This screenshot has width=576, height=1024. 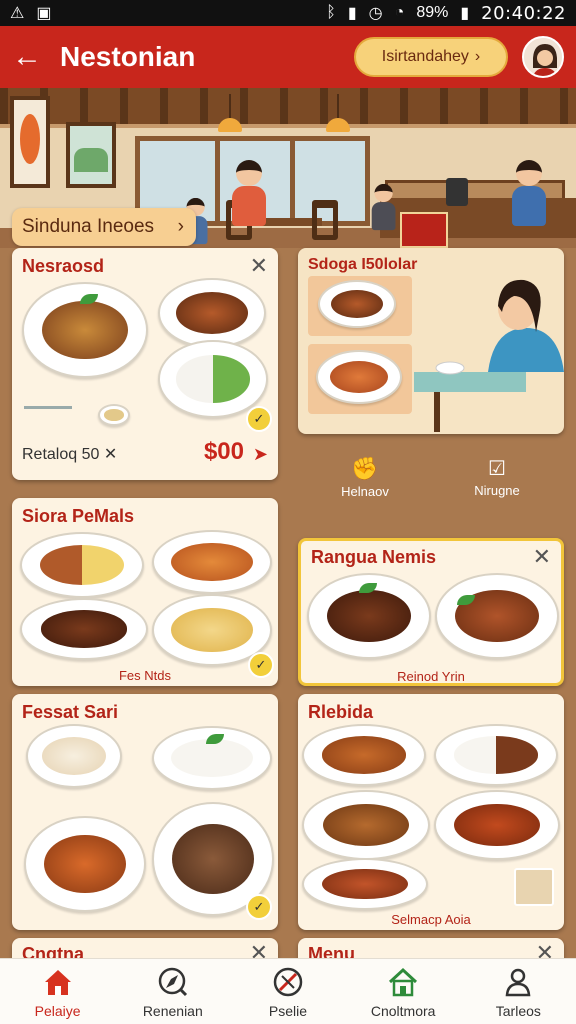 What do you see at coordinates (431, 812) in the screenshot?
I see `menu-card: Rlebida Selmacp Aoia` at bounding box center [431, 812].